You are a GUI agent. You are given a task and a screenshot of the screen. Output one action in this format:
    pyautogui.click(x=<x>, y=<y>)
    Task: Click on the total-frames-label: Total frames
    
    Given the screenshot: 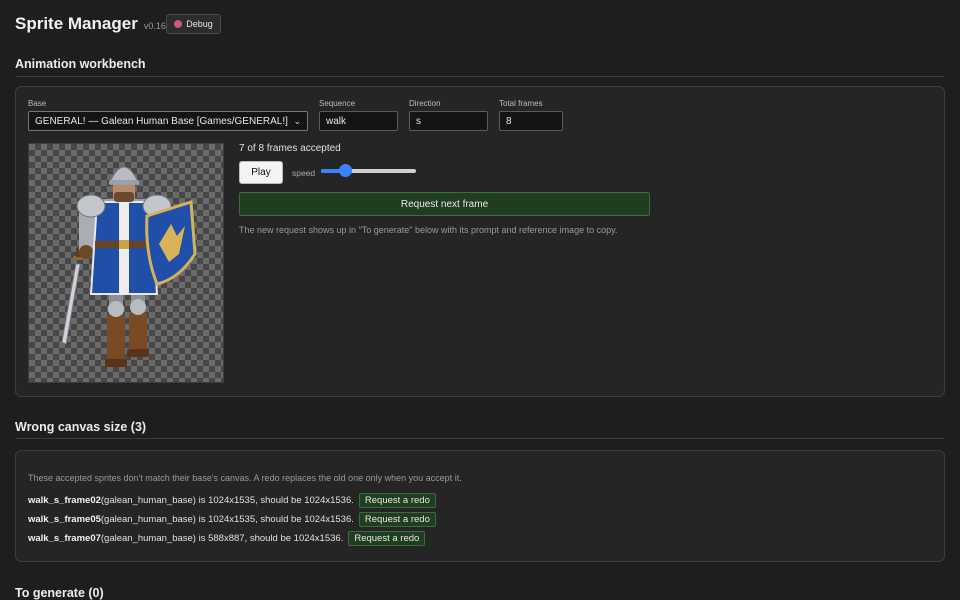 What is the action you would take?
    pyautogui.click(x=521, y=103)
    